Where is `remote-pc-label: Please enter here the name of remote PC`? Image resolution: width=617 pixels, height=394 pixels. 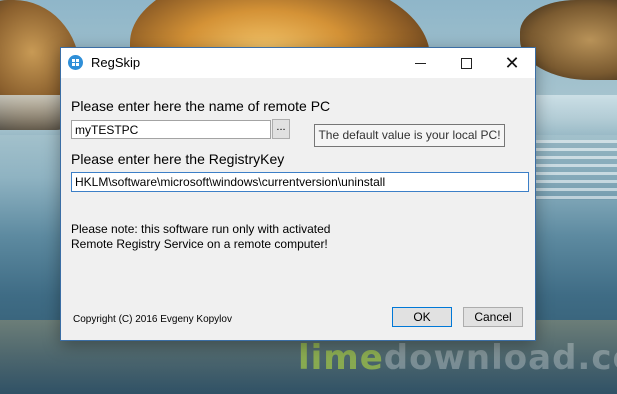
remote-pc-label: Please enter here the name of remote PC is located at coordinates (201, 106).